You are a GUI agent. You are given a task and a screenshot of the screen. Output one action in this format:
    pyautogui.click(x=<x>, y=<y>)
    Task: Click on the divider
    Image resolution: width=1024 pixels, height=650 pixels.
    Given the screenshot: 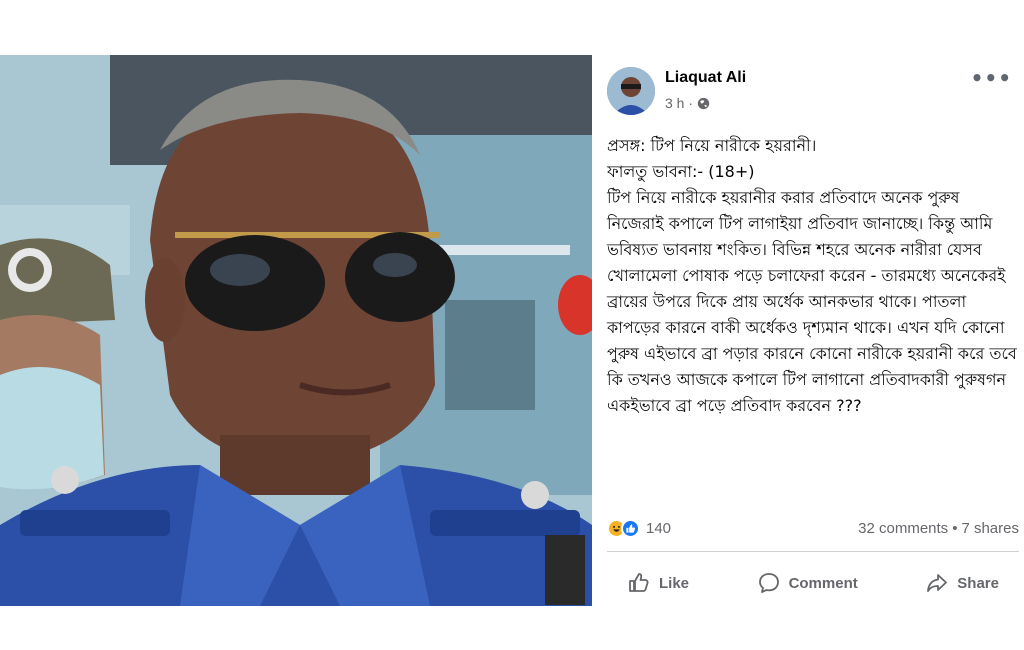 What is the action you would take?
    pyautogui.click(x=813, y=551)
    